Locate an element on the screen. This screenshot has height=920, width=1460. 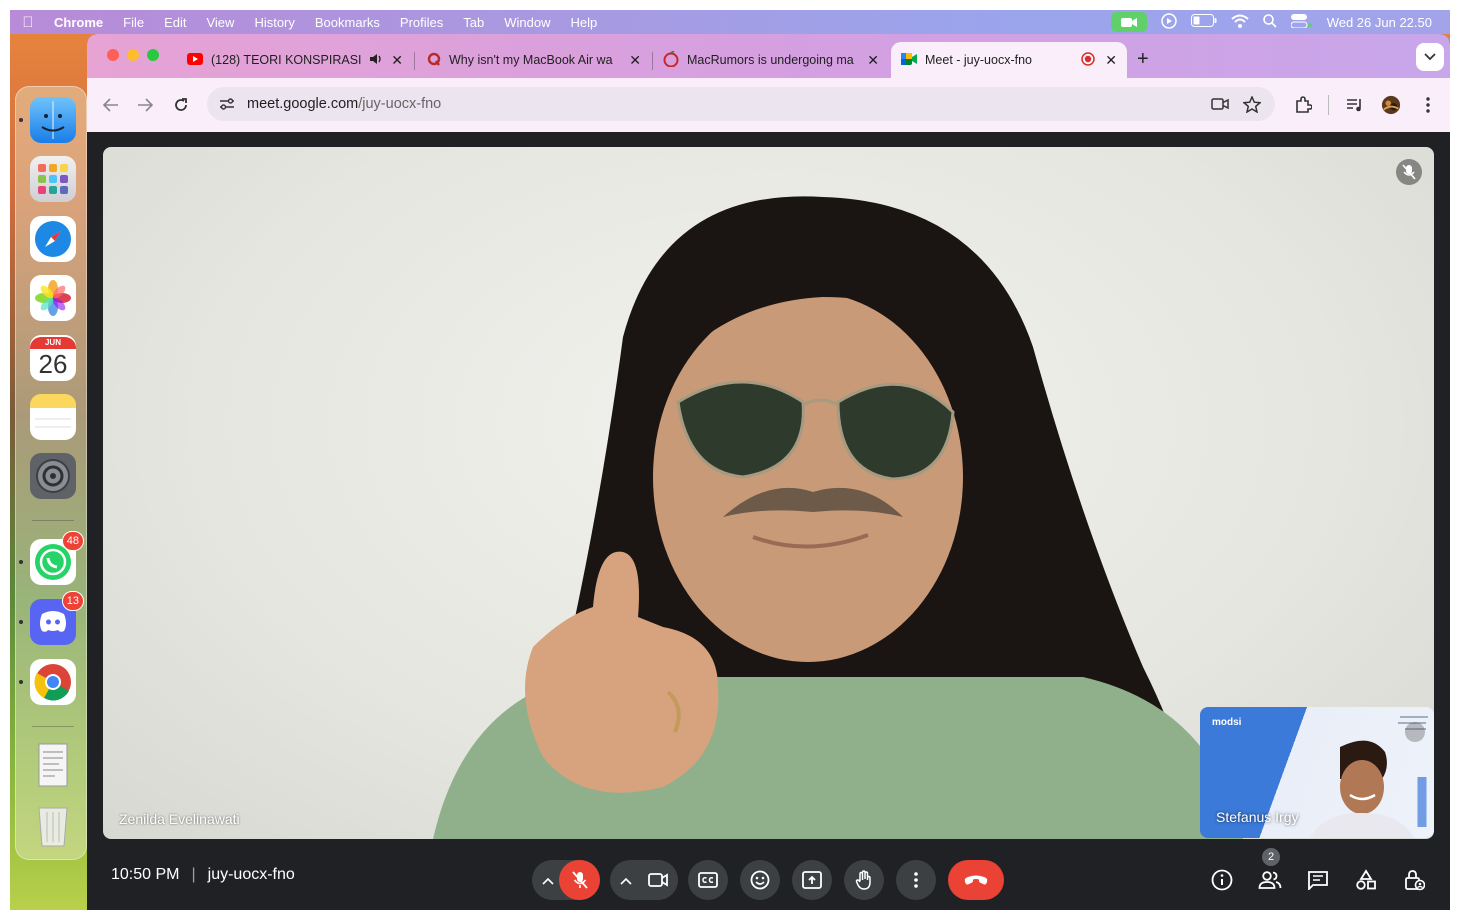
present-screen-button is located at coordinates (812, 880).